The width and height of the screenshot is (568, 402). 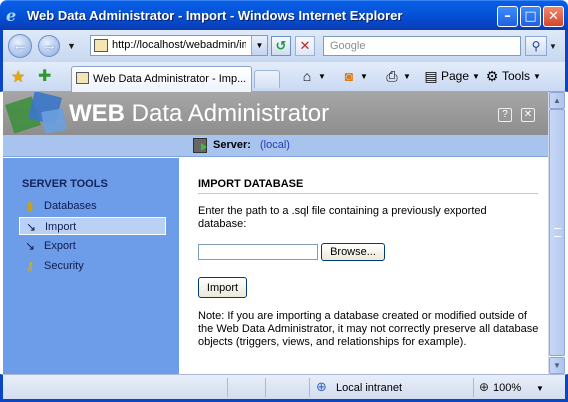 I want to click on minimize-icon: –, so click(x=507, y=16).